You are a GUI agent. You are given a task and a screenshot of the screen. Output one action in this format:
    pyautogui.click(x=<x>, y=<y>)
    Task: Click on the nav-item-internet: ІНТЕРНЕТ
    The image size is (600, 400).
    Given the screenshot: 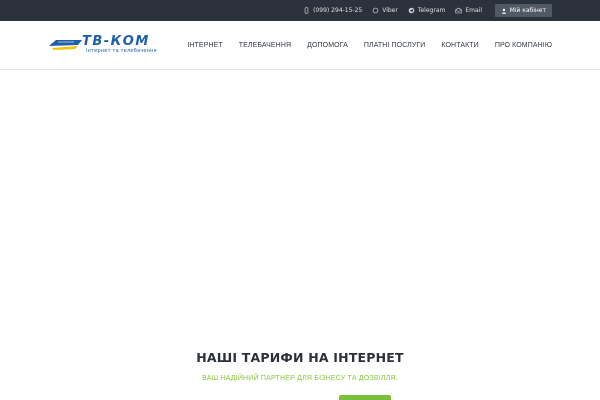 What is the action you would take?
    pyautogui.click(x=204, y=45)
    